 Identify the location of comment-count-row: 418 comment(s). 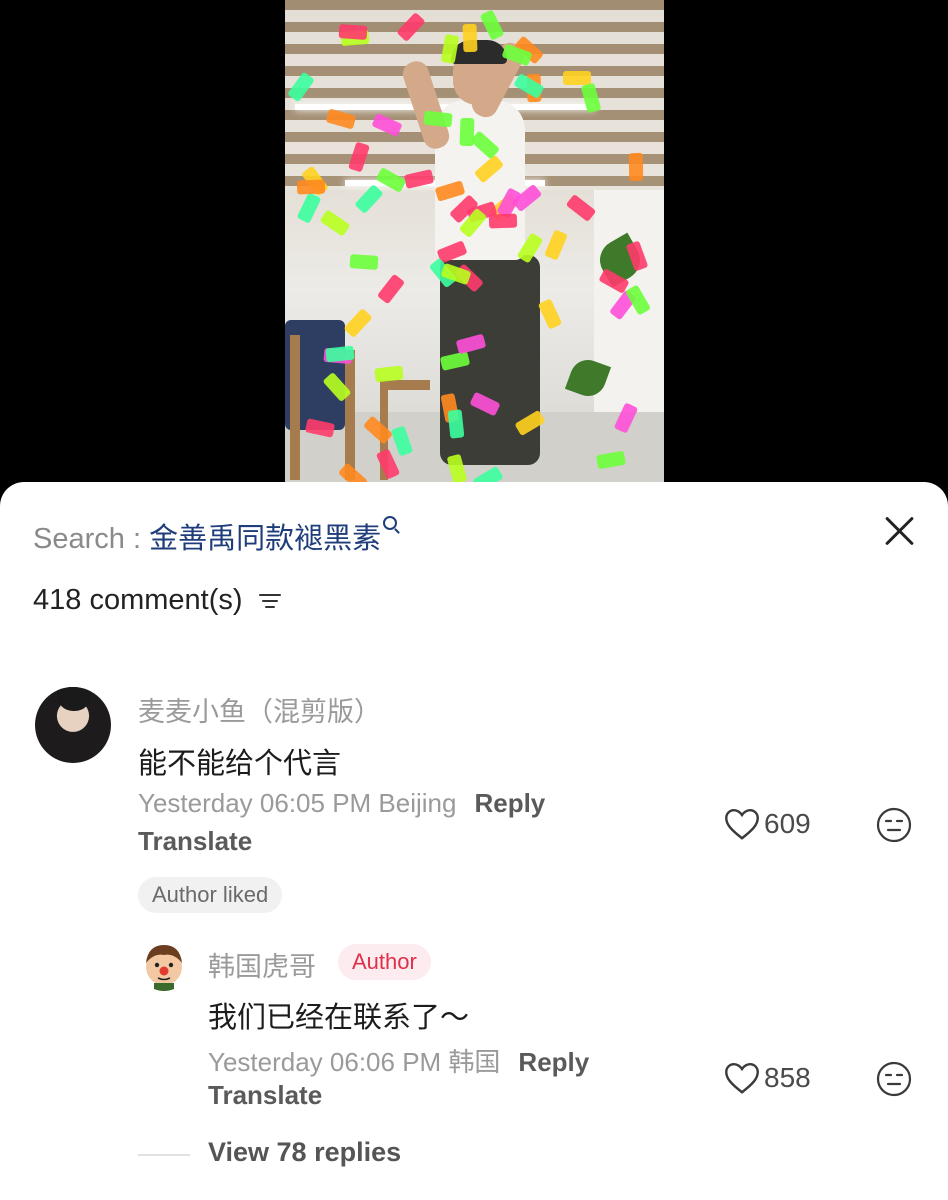
(158, 600).